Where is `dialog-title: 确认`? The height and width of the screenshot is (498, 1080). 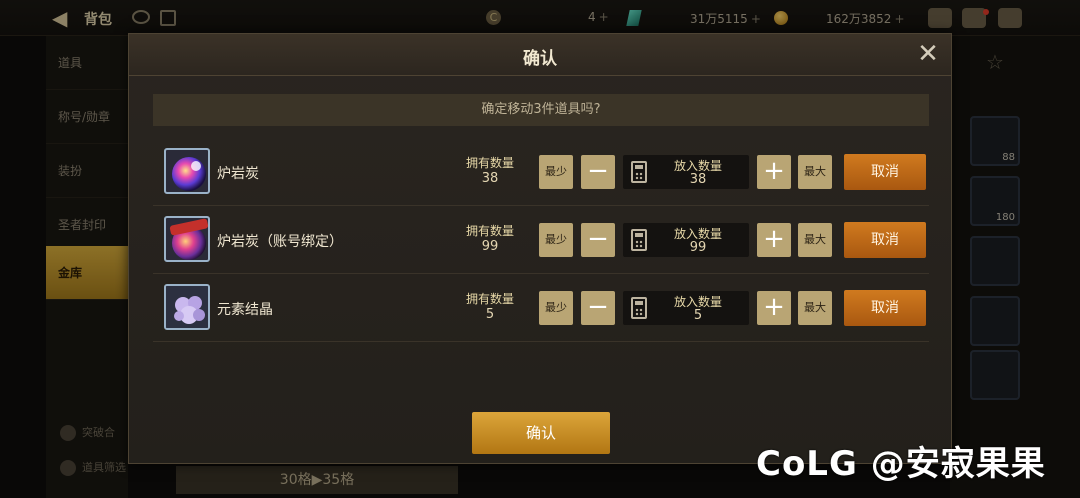 dialog-title: 确认 is located at coordinates (540, 59).